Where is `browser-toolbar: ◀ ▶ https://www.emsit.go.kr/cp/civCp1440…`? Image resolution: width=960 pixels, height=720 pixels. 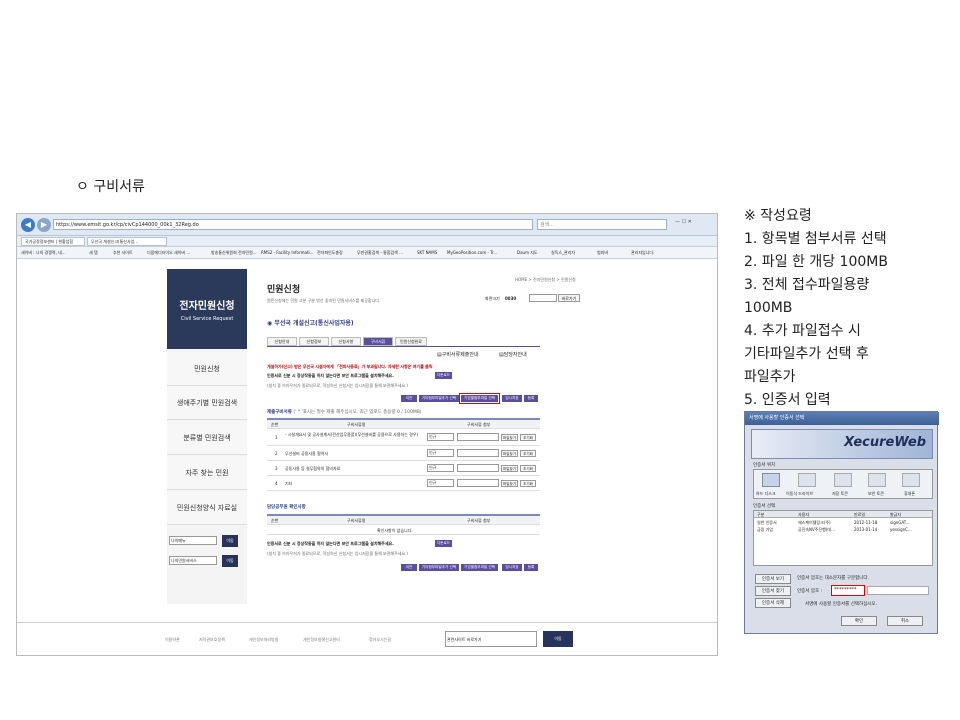 browser-toolbar: ◀ ▶ https://www.emsit.go.kr/cp/civCp1440… is located at coordinates (367, 225).